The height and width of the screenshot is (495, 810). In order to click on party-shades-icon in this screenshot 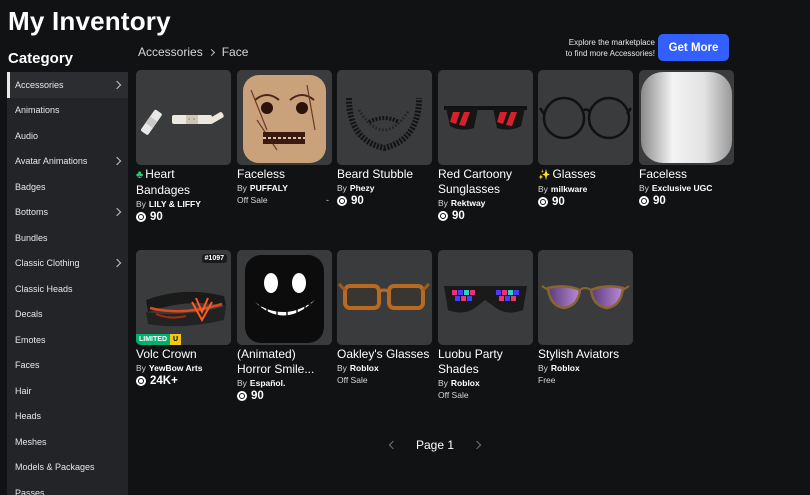, I will do `click(485, 297)`.